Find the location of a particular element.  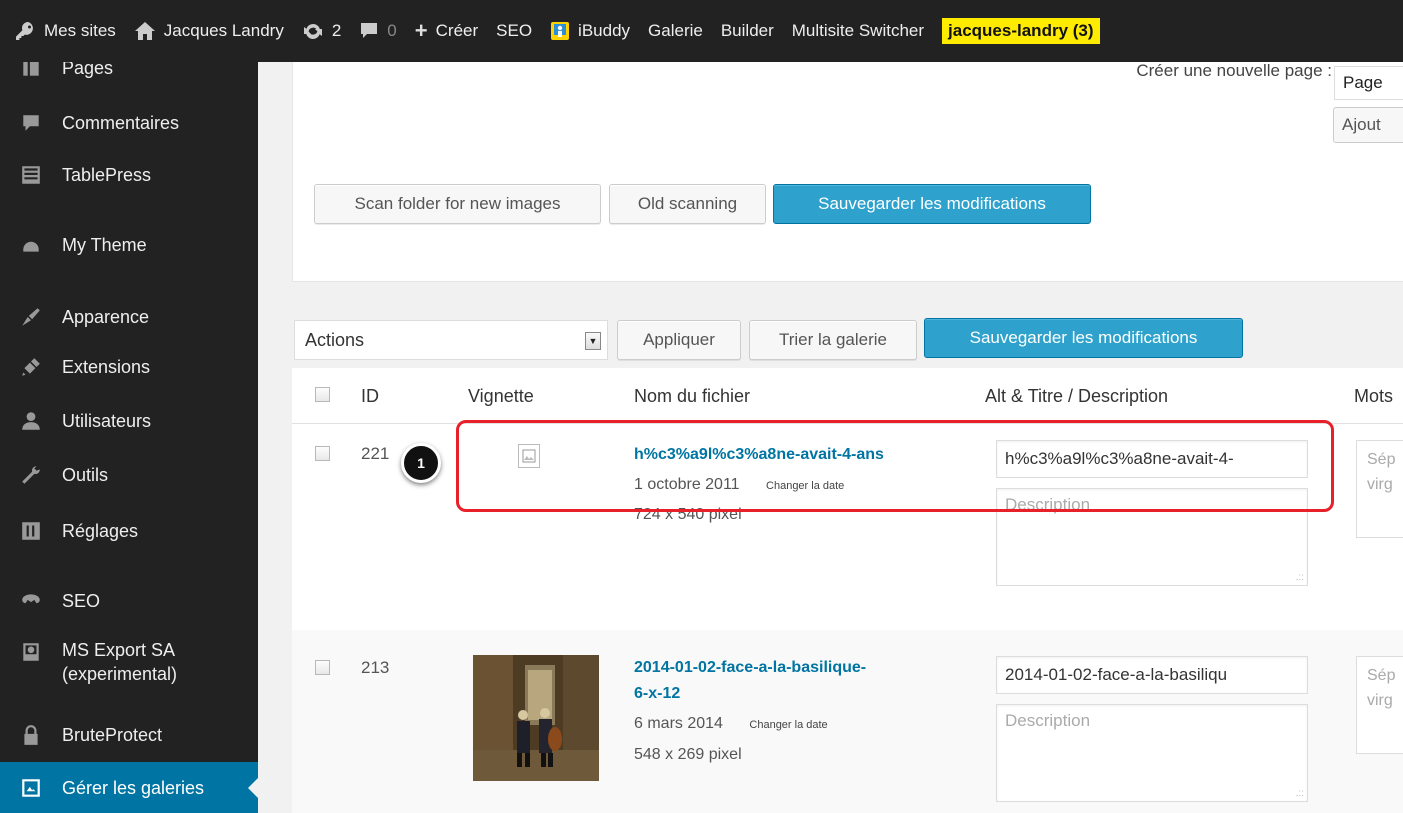

sidebar-item-label: Commentaires is located at coordinates (121, 122).